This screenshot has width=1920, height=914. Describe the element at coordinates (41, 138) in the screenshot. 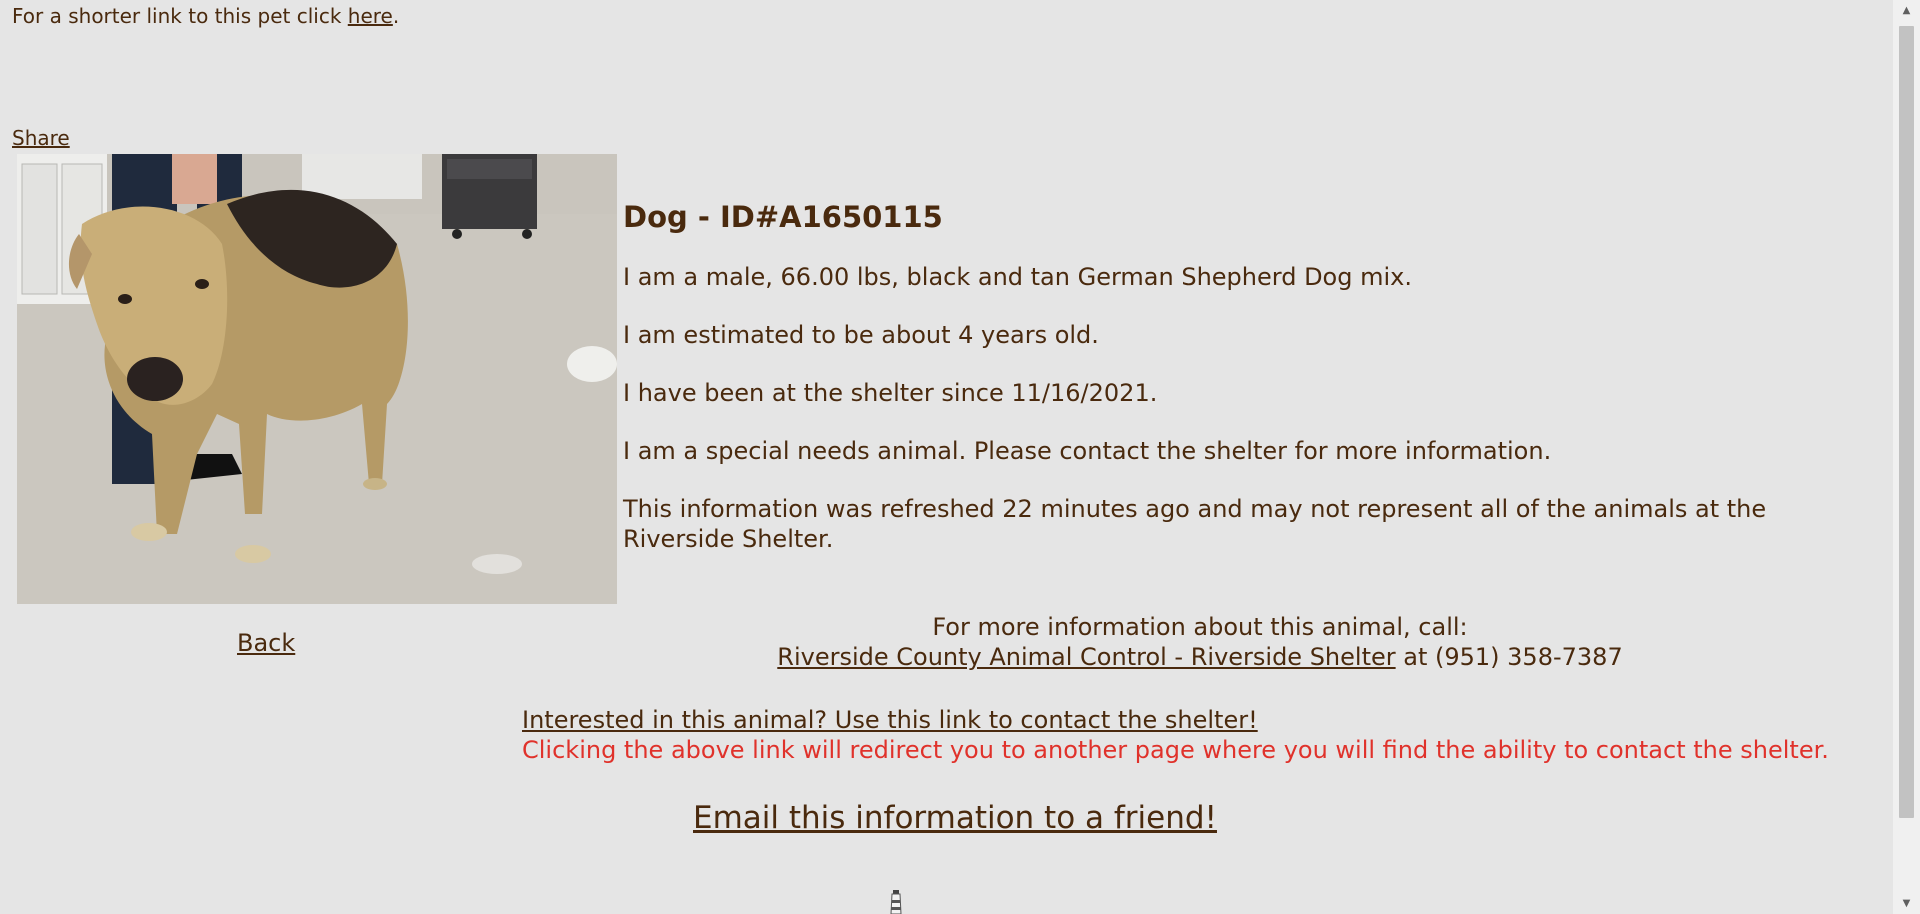

I see `share-link: Share` at that location.